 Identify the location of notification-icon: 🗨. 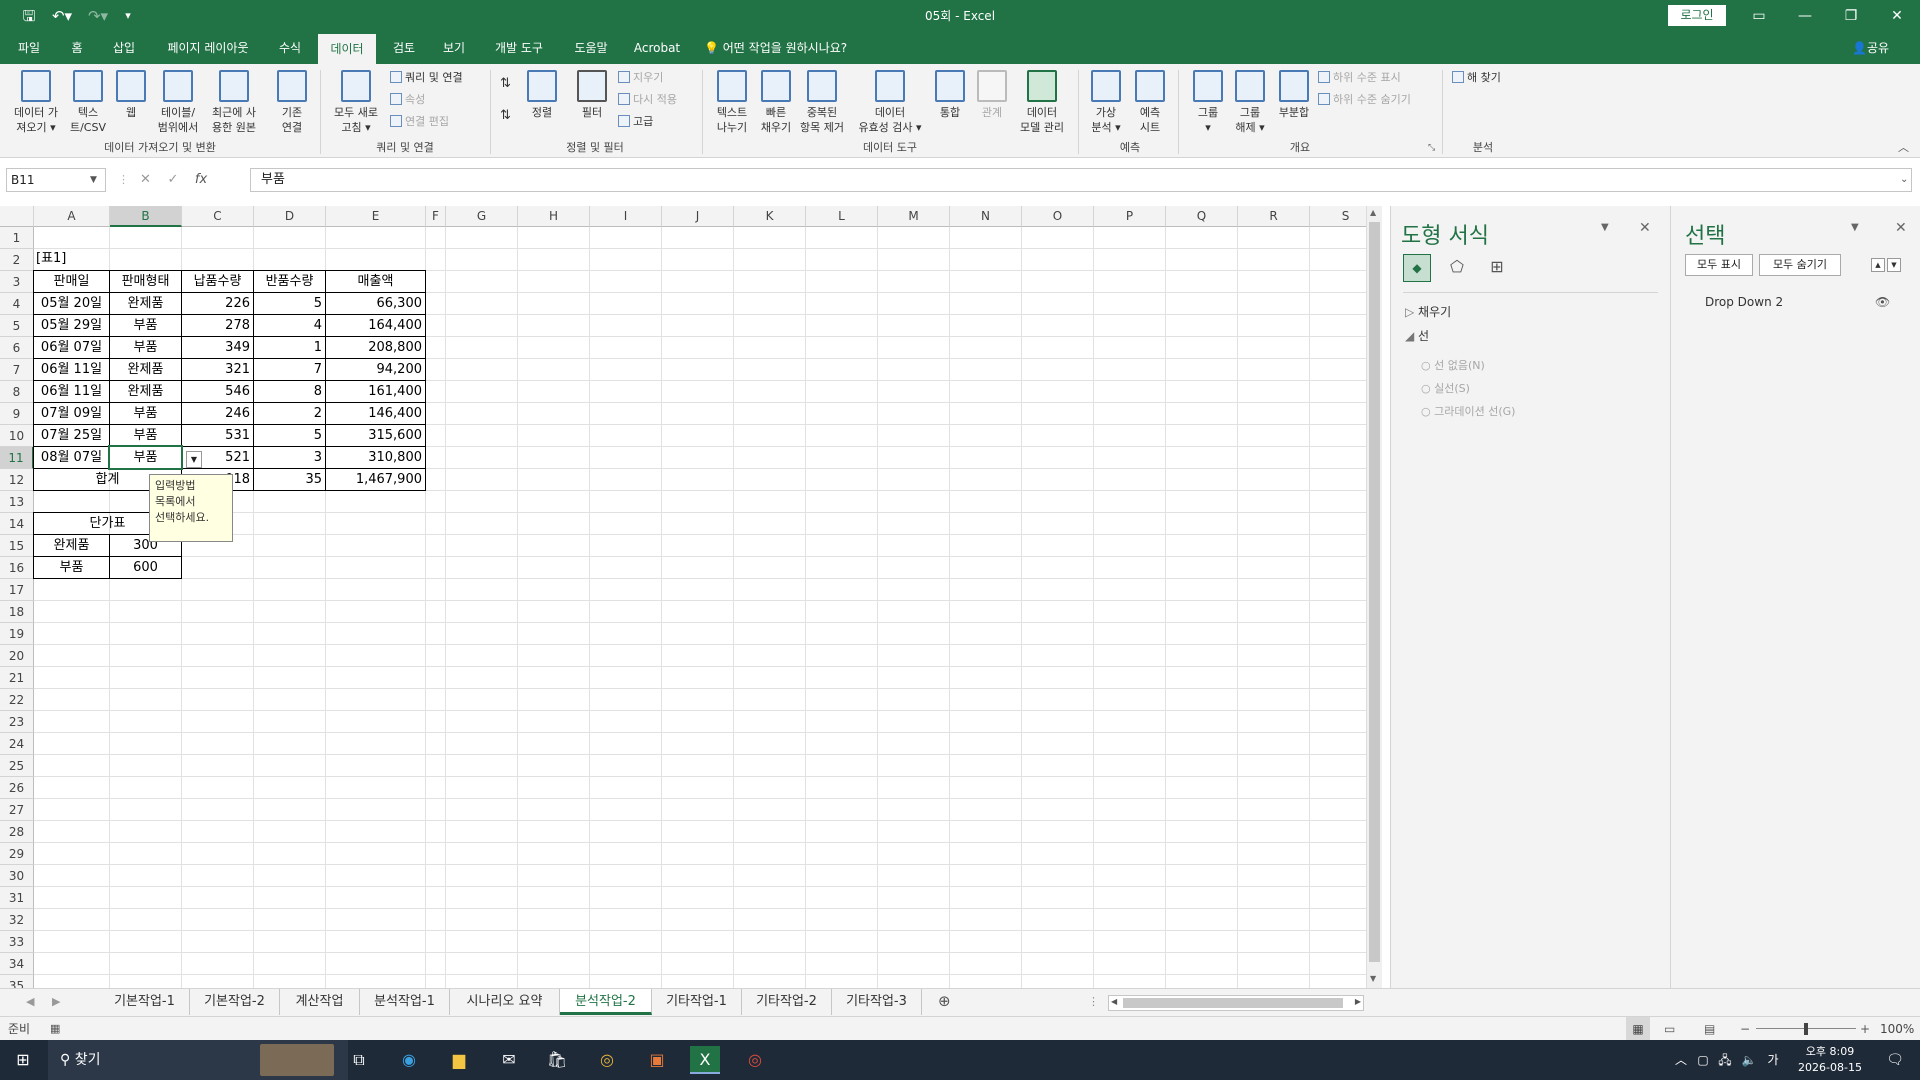
(1895, 1060).